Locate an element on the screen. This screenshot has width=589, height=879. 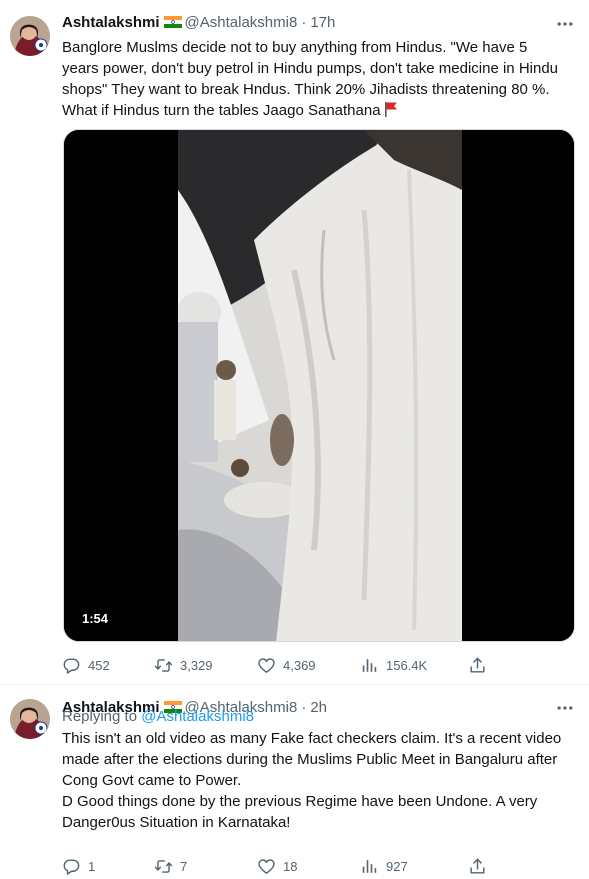
tweet-actions: 1 7 18 927 is located at coordinates (274, 866).